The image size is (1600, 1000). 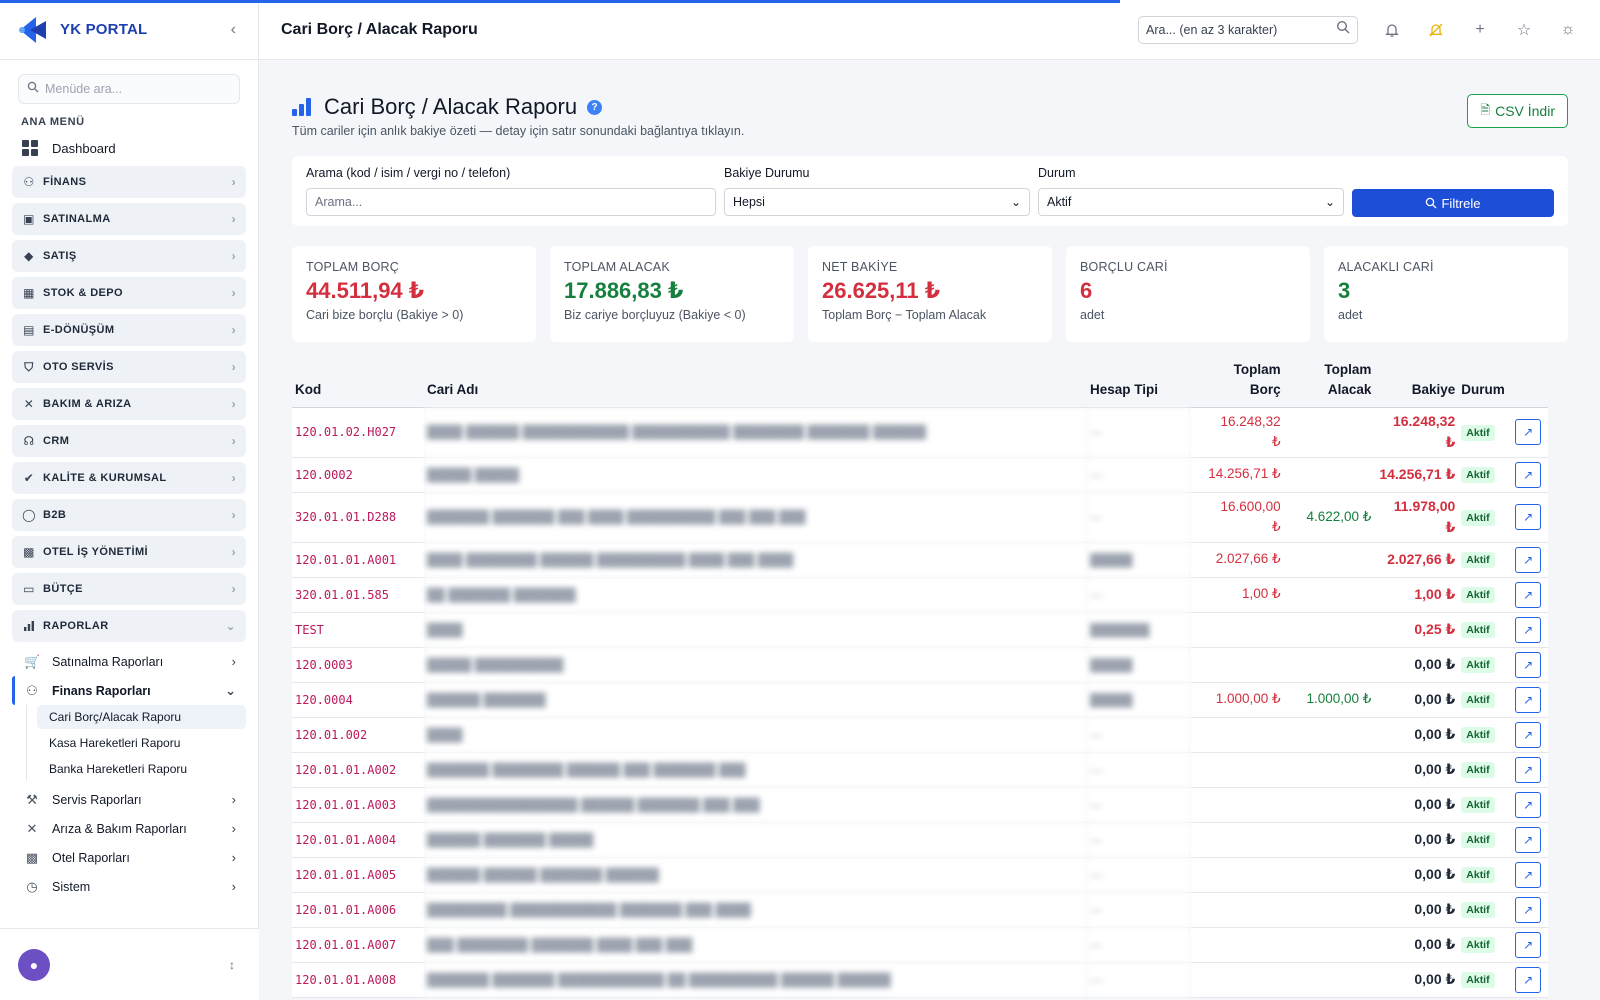 I want to click on sidebar-item-ariza-bakim-raporlari: ✕ Arıza & Bakım Raporları ›, so click(x=129, y=828).